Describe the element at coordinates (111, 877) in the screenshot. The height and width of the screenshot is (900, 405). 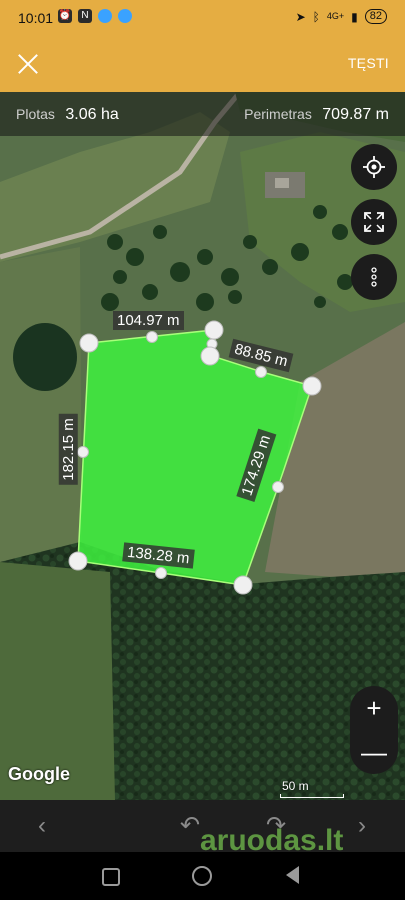
I see `recents-icon` at that location.